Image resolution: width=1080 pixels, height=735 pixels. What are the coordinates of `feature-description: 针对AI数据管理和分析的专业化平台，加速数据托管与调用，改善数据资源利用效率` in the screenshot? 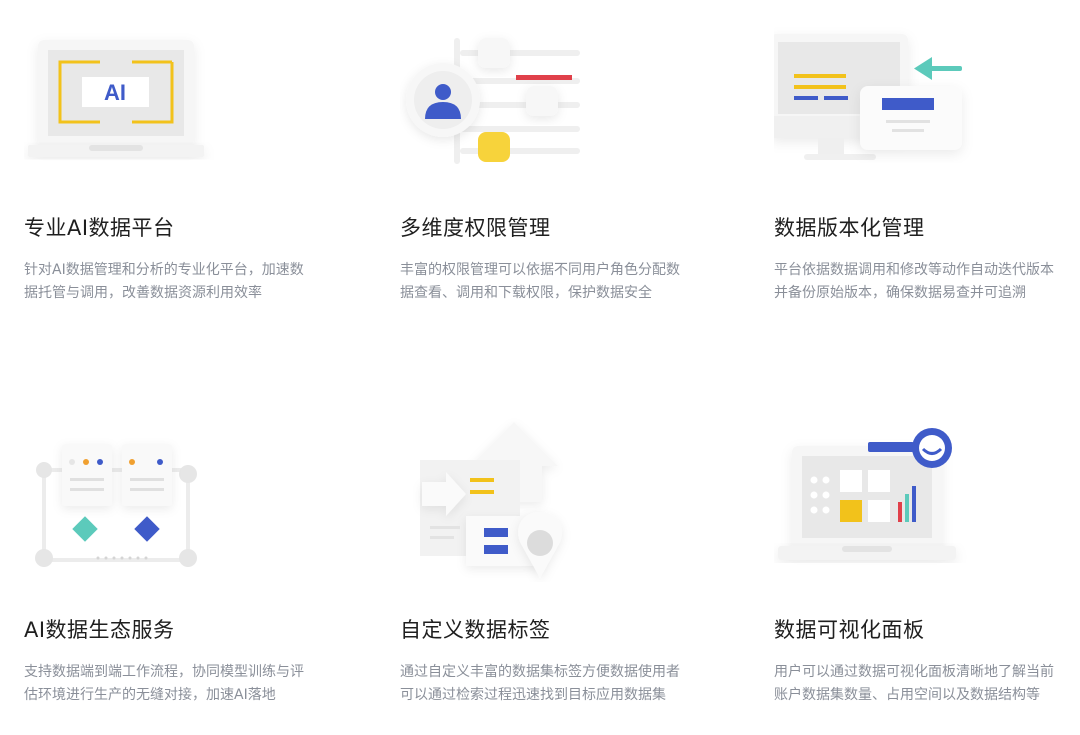 It's located at (164, 281).